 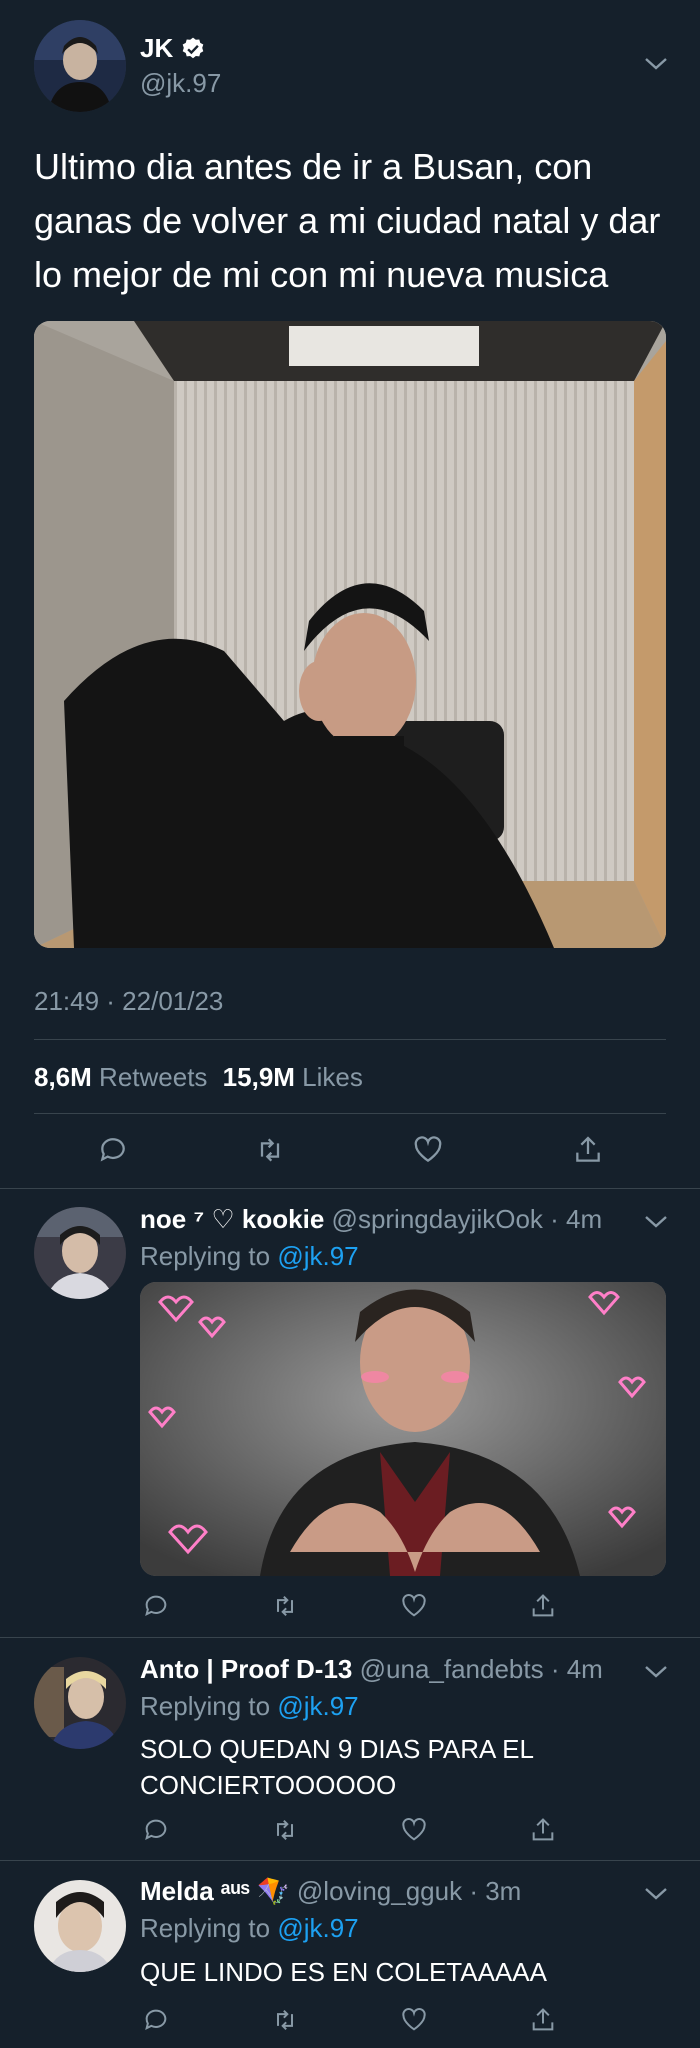 What do you see at coordinates (495, 1891) in the screenshot?
I see `reply-time: · 3m` at bounding box center [495, 1891].